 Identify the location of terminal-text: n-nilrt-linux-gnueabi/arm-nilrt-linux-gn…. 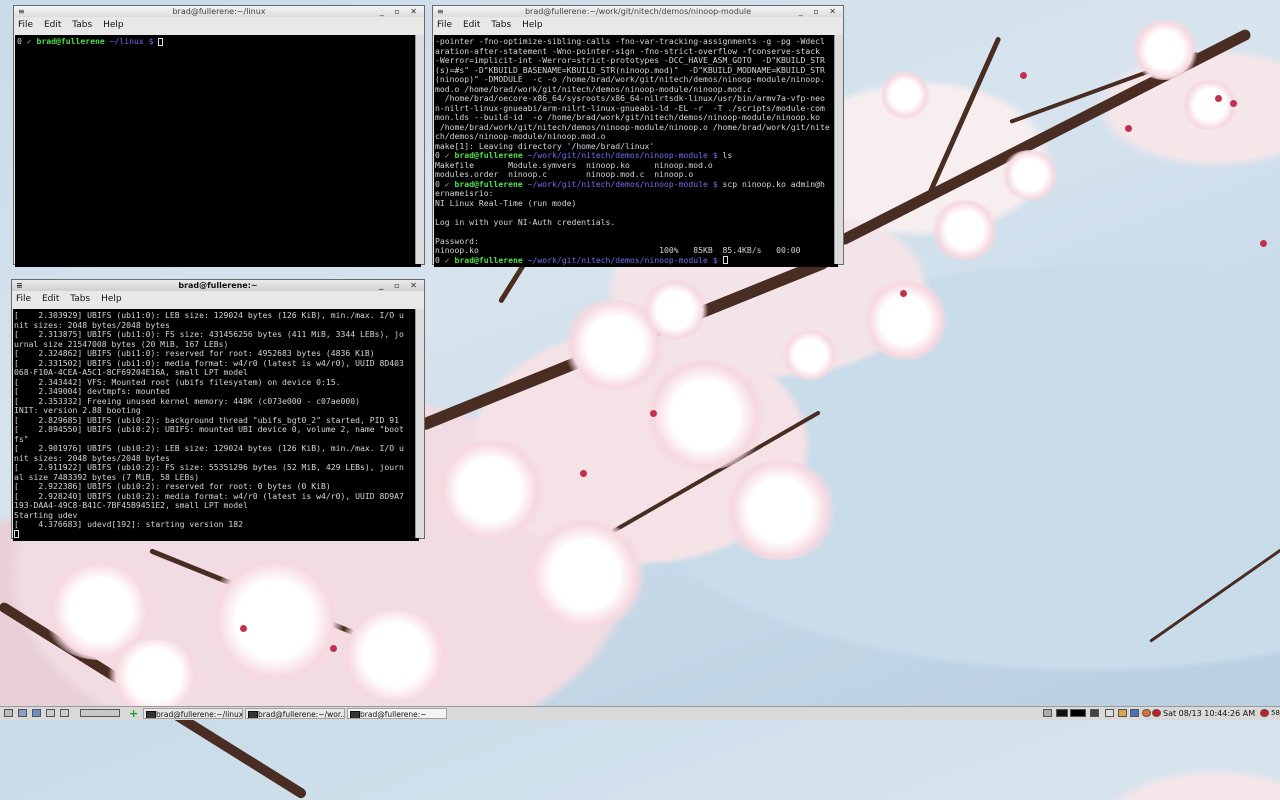
(630, 107).